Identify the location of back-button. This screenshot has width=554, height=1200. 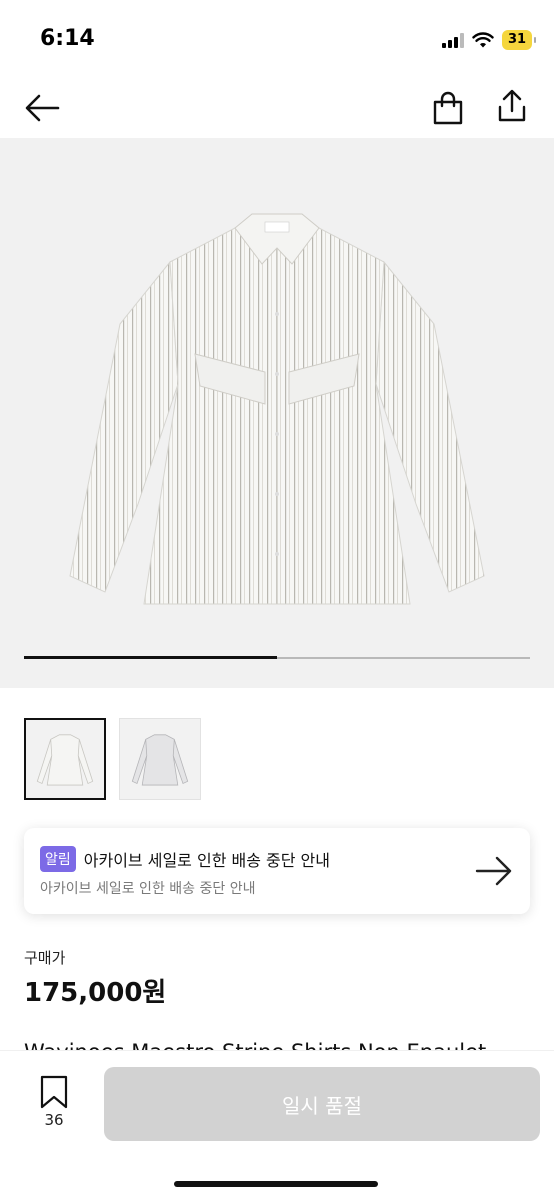
(42, 108).